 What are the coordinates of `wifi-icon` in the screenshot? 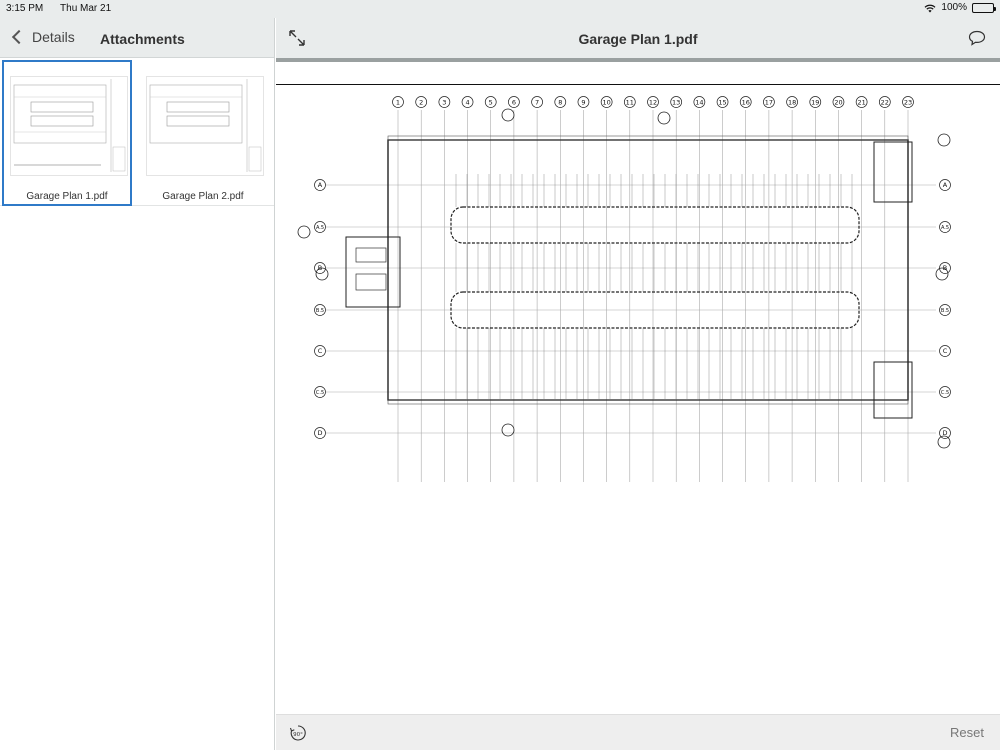 It's located at (930, 8).